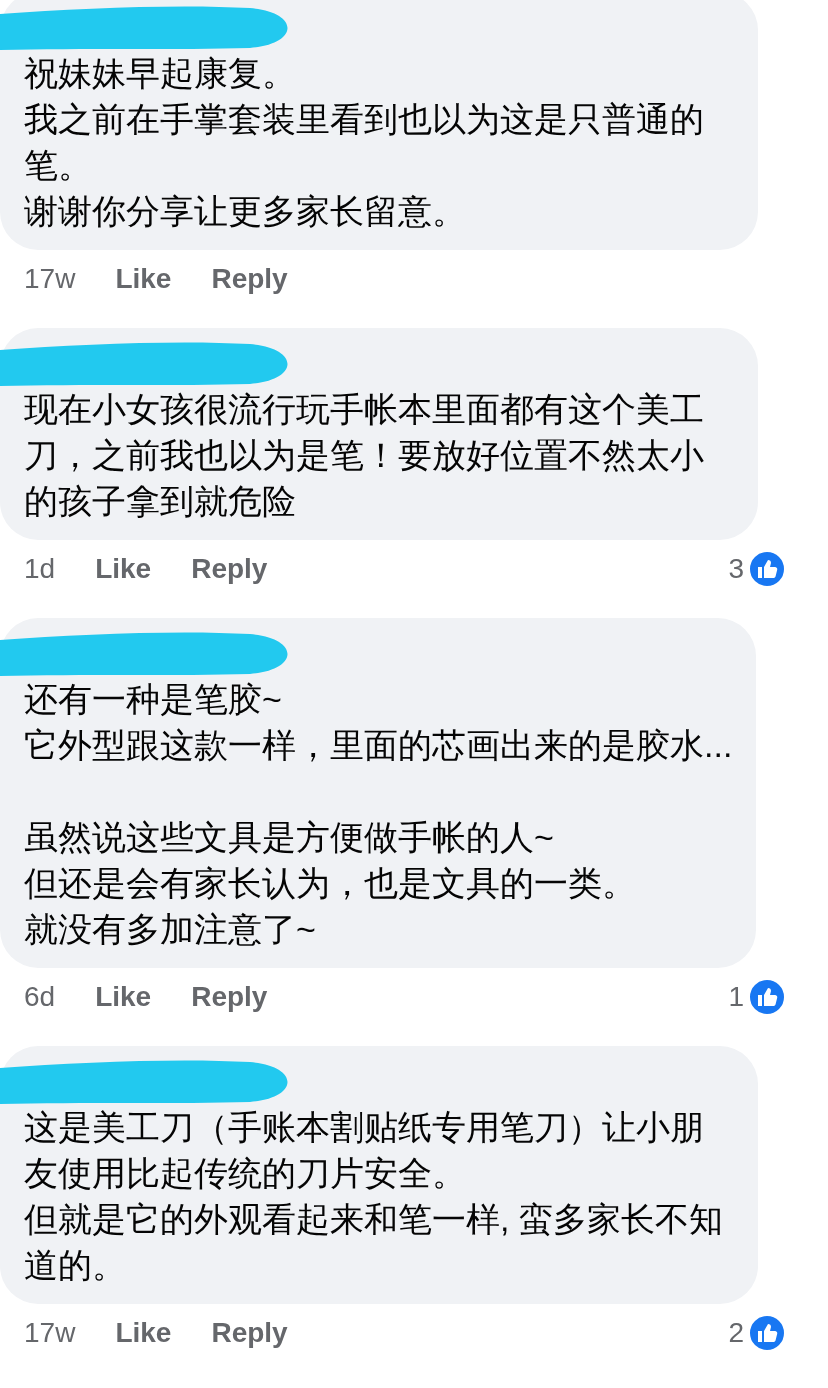 Image resolution: width=828 pixels, height=1388 pixels. What do you see at coordinates (245, 211) in the screenshot?
I see `comment-text: 谢谢你分享让更多家长留意。` at bounding box center [245, 211].